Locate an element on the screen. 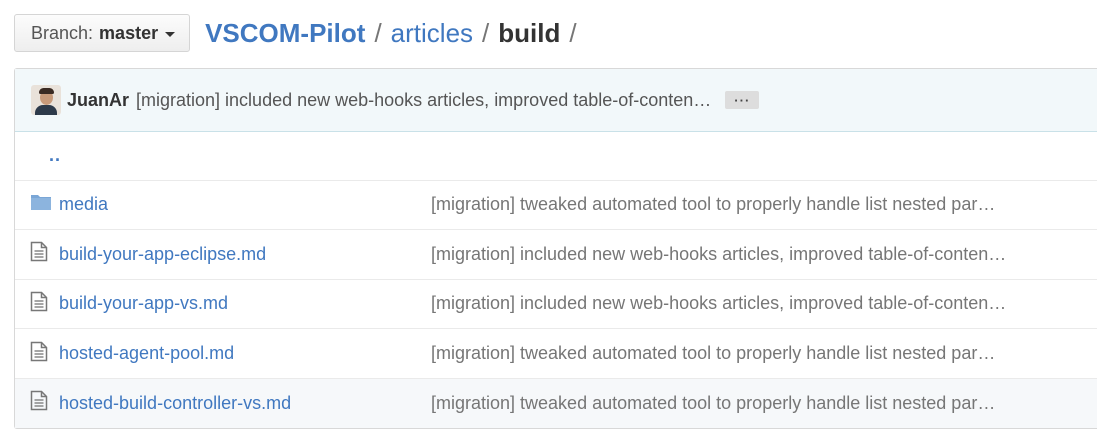 The image size is (1097, 437). breadcrumb-repo-link: VSCOM-Pilot is located at coordinates (285, 33).